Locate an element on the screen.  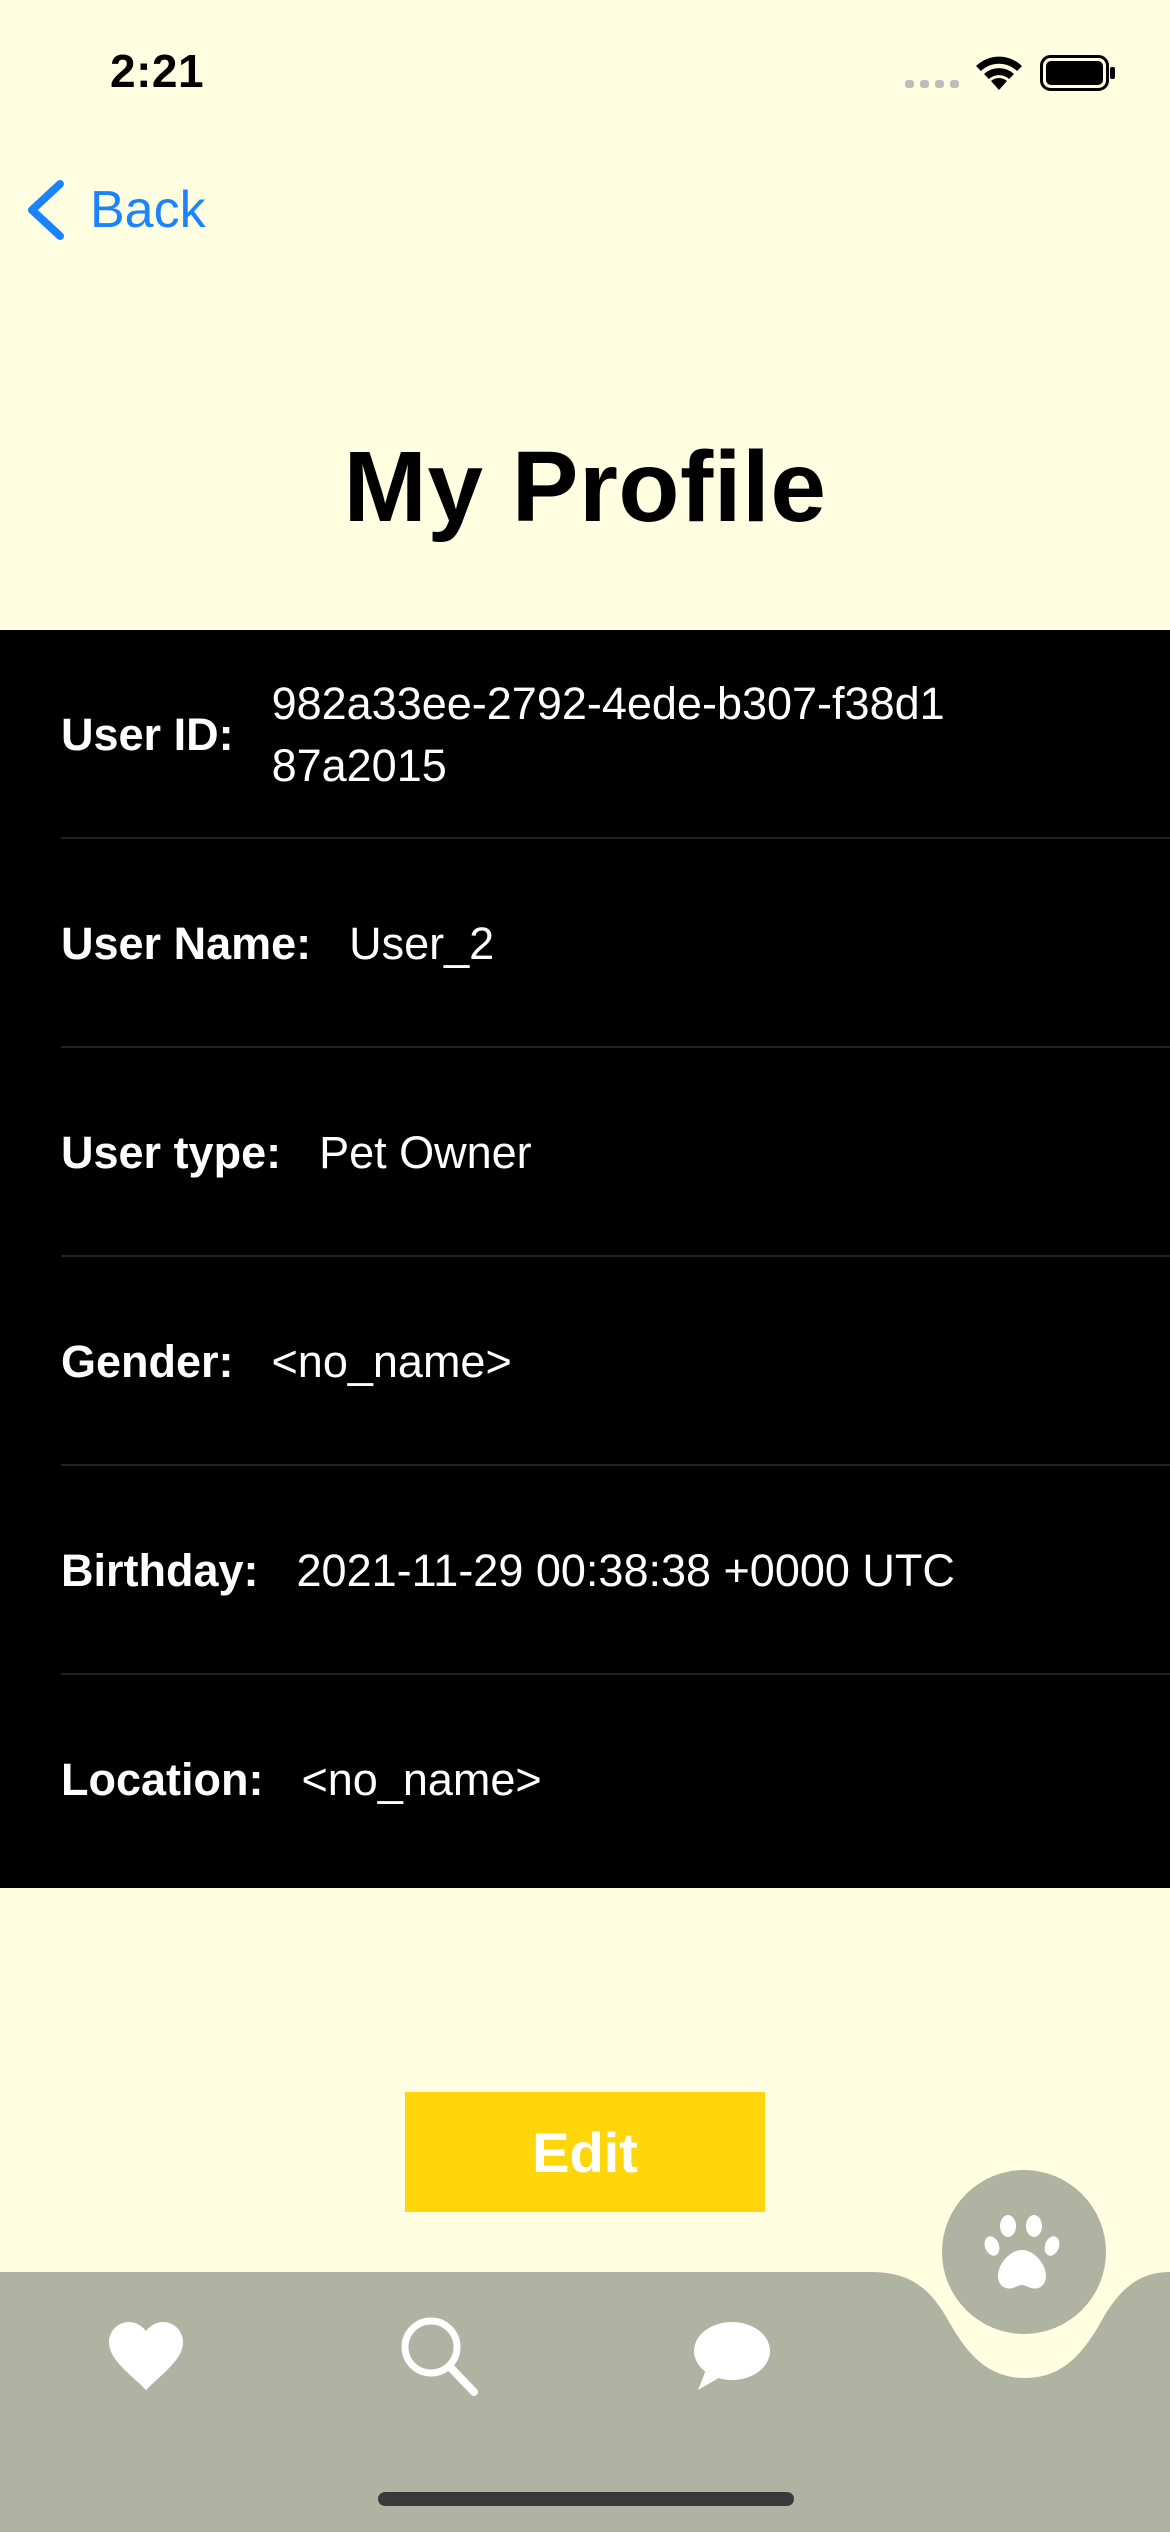
field-label: Birthday: is located at coordinates (160, 1570).